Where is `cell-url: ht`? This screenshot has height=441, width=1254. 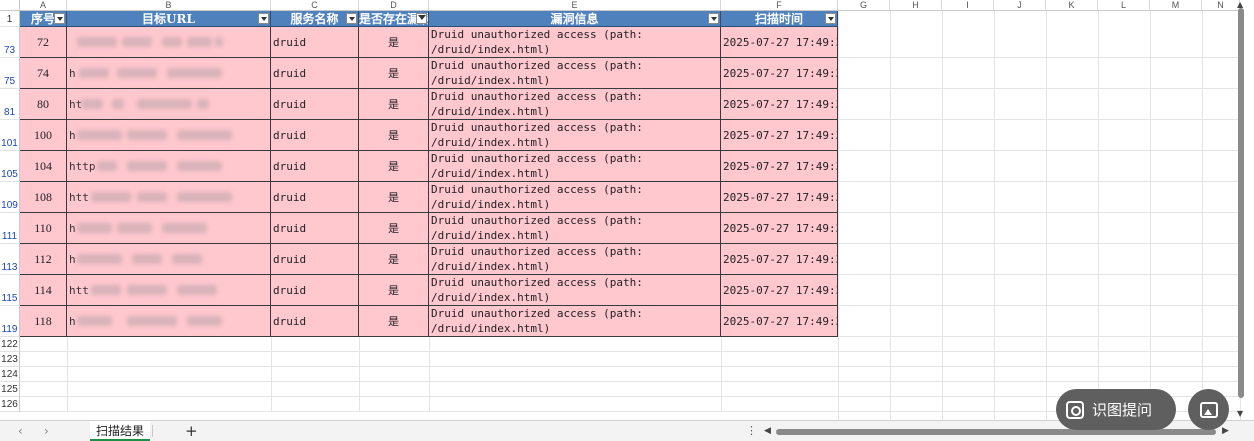 cell-url: ht is located at coordinates (169, 104).